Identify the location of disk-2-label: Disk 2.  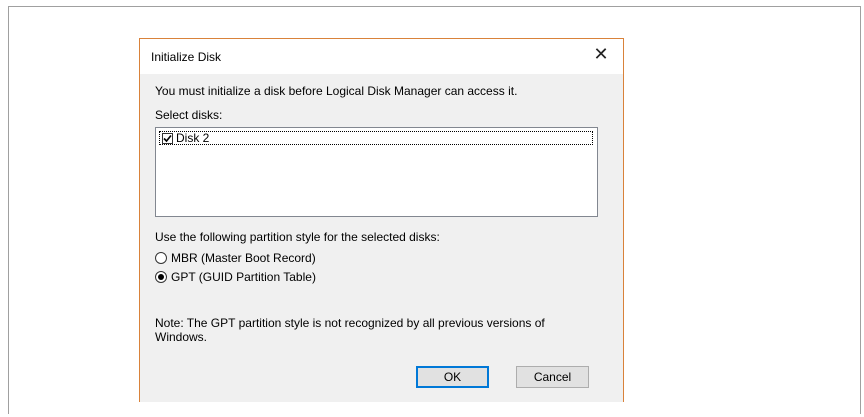
(193, 138).